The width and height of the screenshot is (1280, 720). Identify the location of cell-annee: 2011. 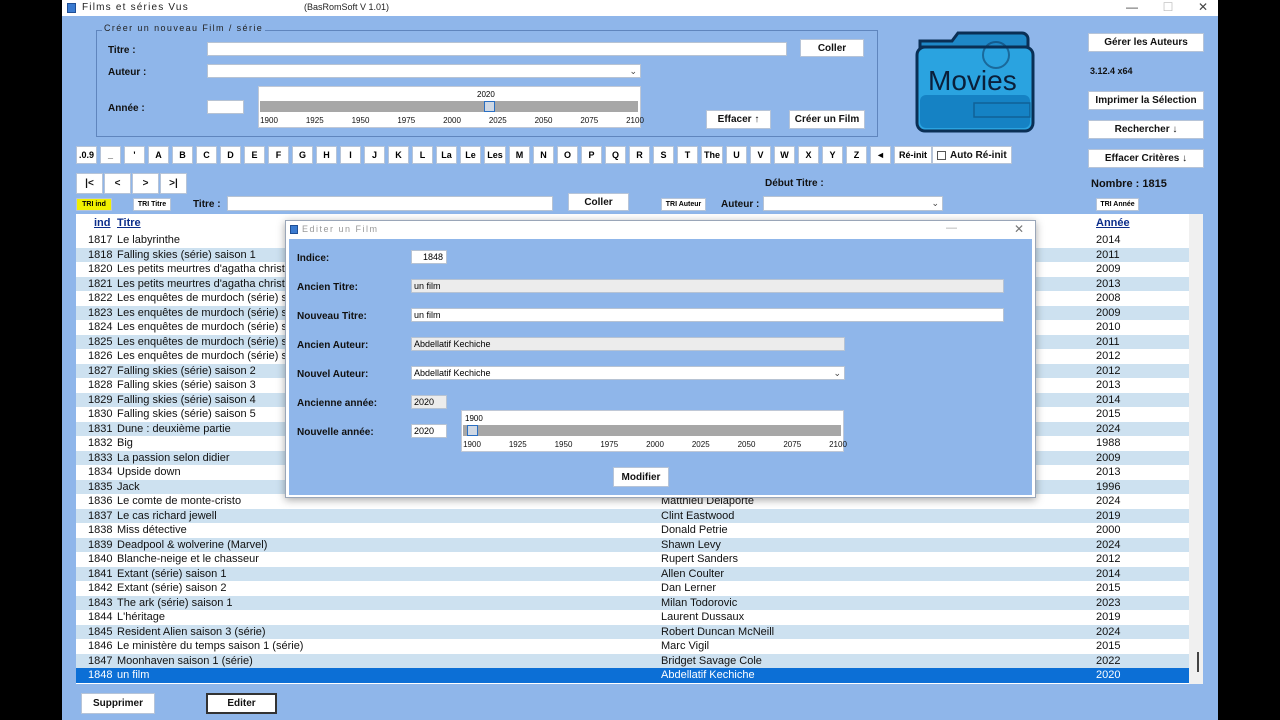
(1108, 254).